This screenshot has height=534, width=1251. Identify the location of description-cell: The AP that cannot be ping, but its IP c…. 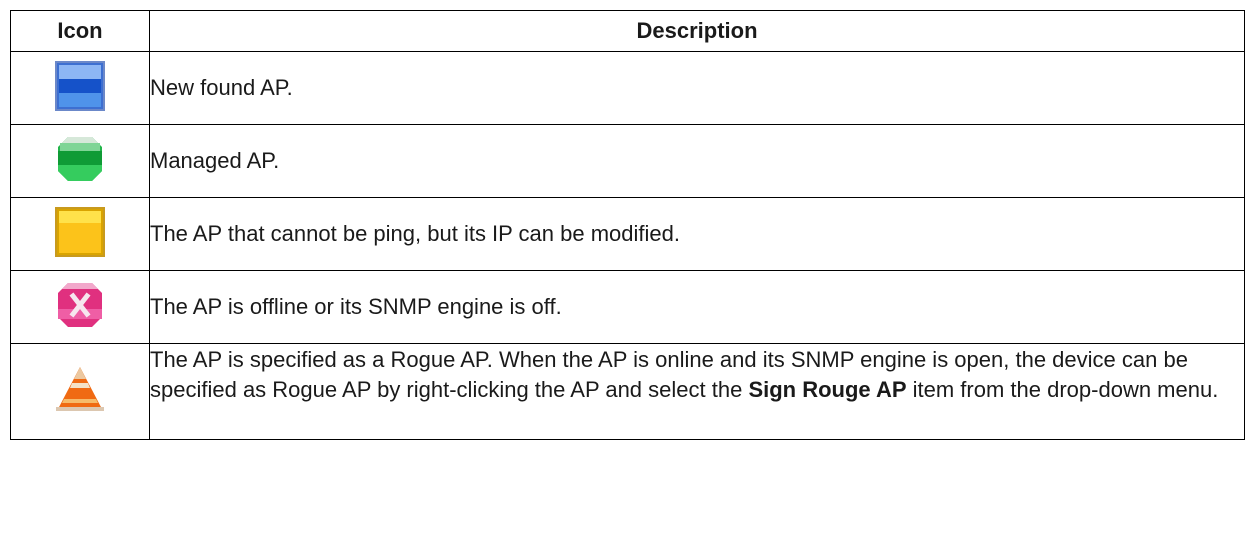
(697, 234).